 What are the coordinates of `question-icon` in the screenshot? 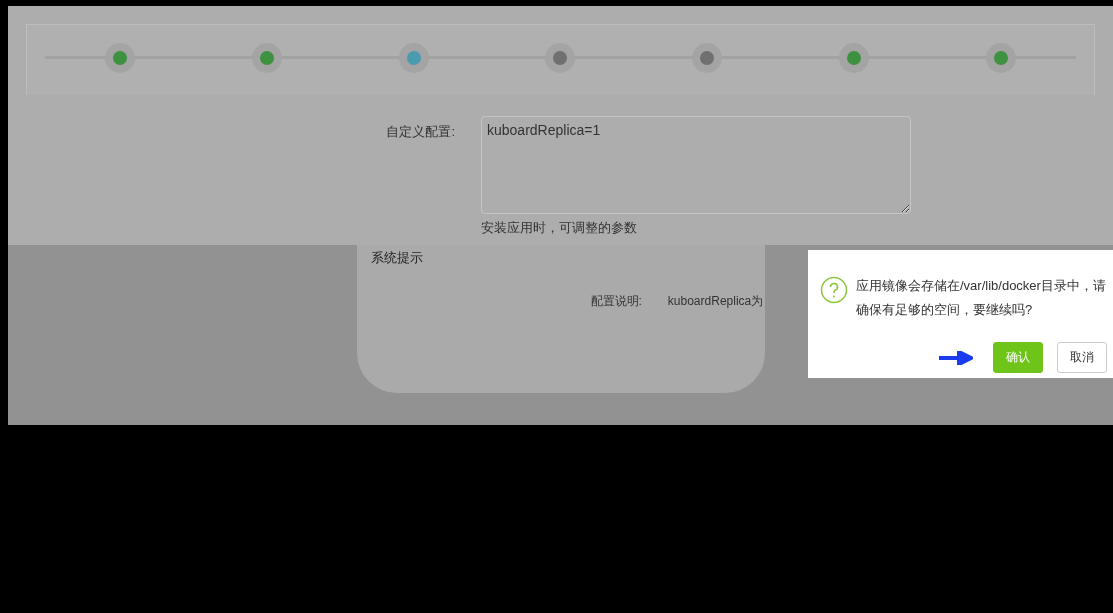 It's located at (834, 290).